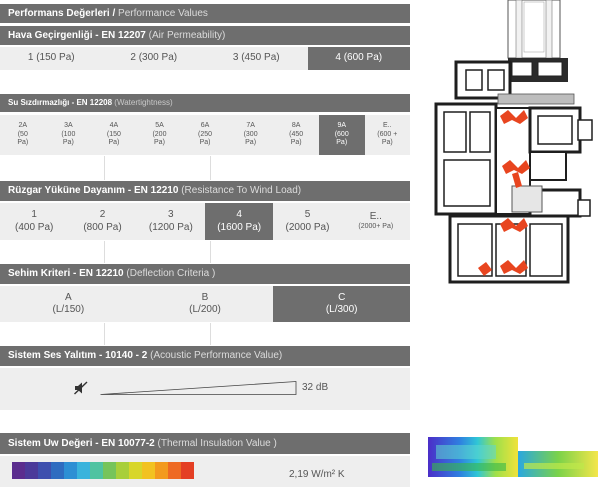  I want to click on water-option-pressure: (450 Pa), so click(296, 138).